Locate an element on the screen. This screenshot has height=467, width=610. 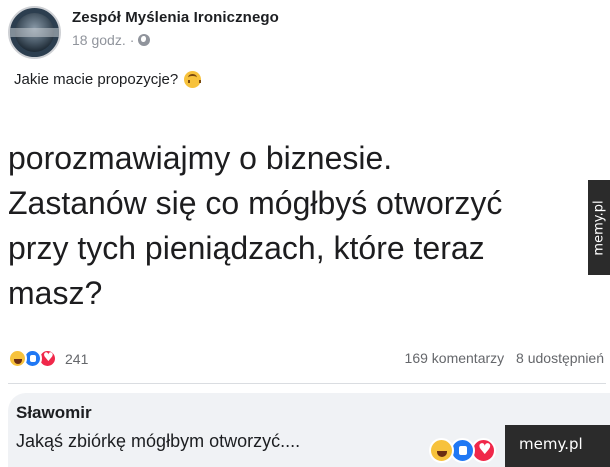
comments-count-link: 169 komentarzy is located at coordinates (455, 358).